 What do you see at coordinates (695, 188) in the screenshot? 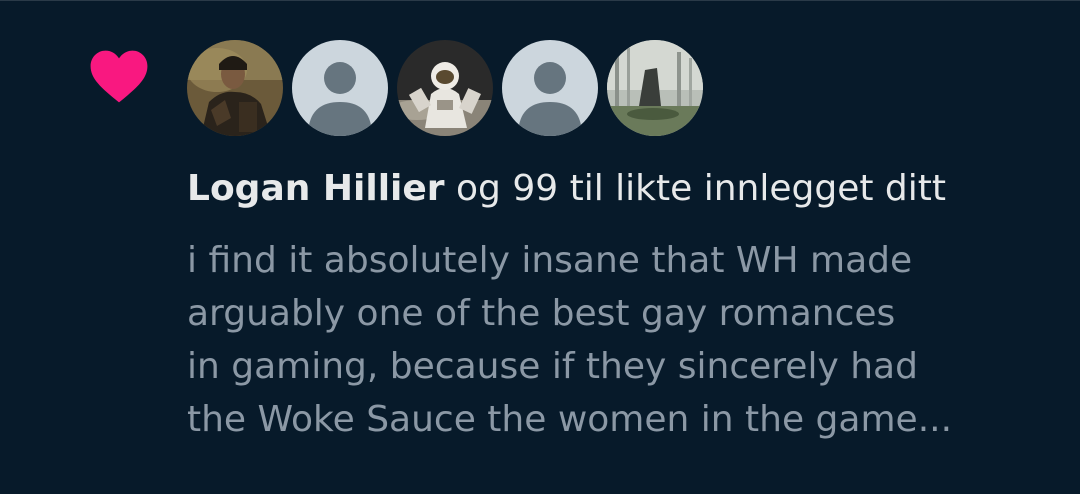
I see `action-text: og 99 til likte innlegget ditt` at bounding box center [695, 188].